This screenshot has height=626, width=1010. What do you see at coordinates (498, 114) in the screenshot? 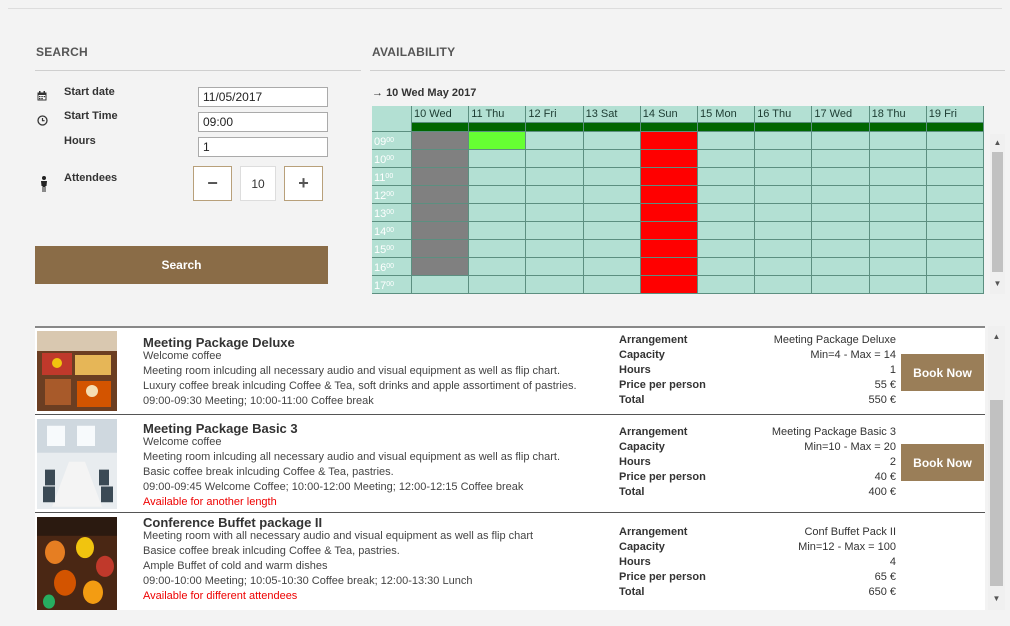
I see `day-header: 11 Thu` at bounding box center [498, 114].